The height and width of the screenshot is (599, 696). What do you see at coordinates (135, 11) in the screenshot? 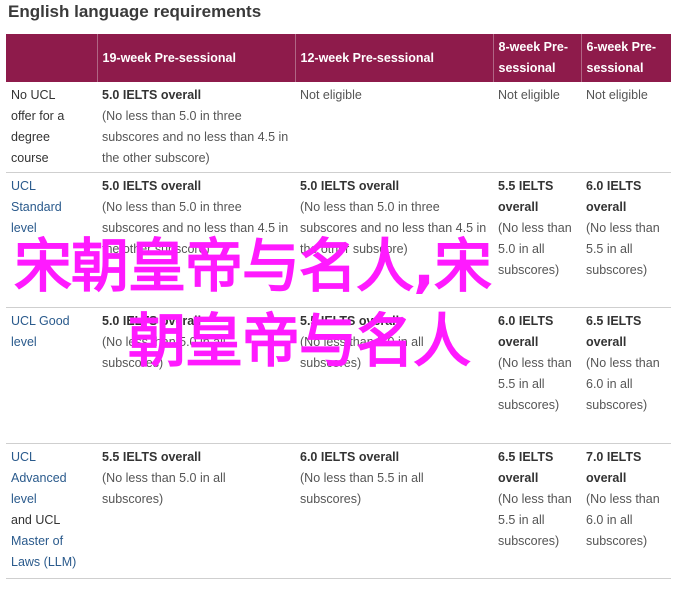
I see `page-title: English language requirements` at bounding box center [135, 11].